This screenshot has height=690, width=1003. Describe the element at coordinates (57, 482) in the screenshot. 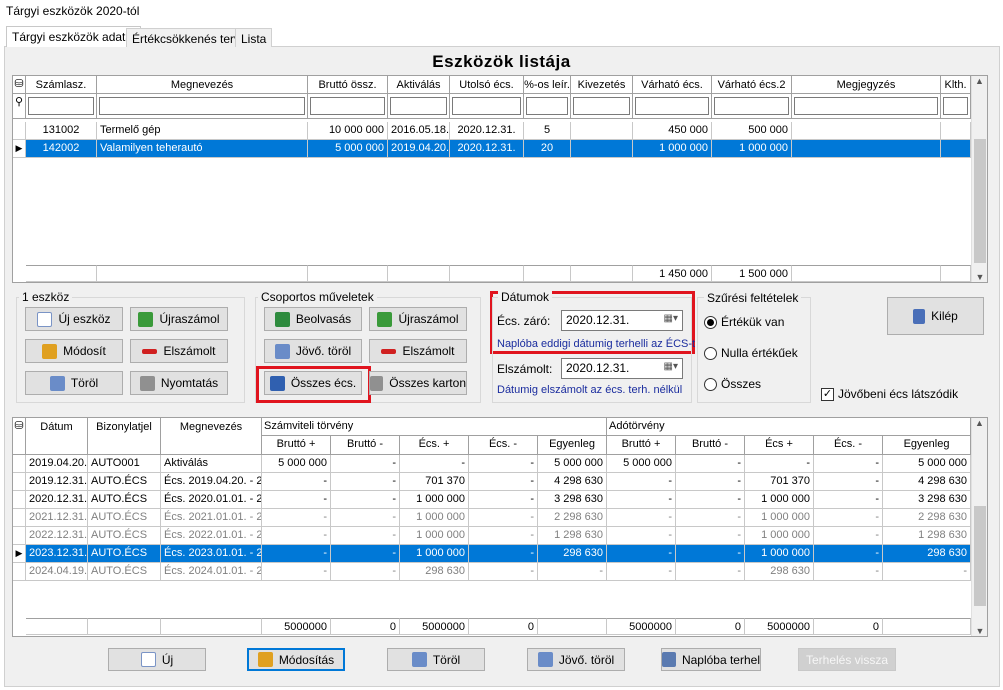

I see `table-cell: 2019.12.31.` at that location.